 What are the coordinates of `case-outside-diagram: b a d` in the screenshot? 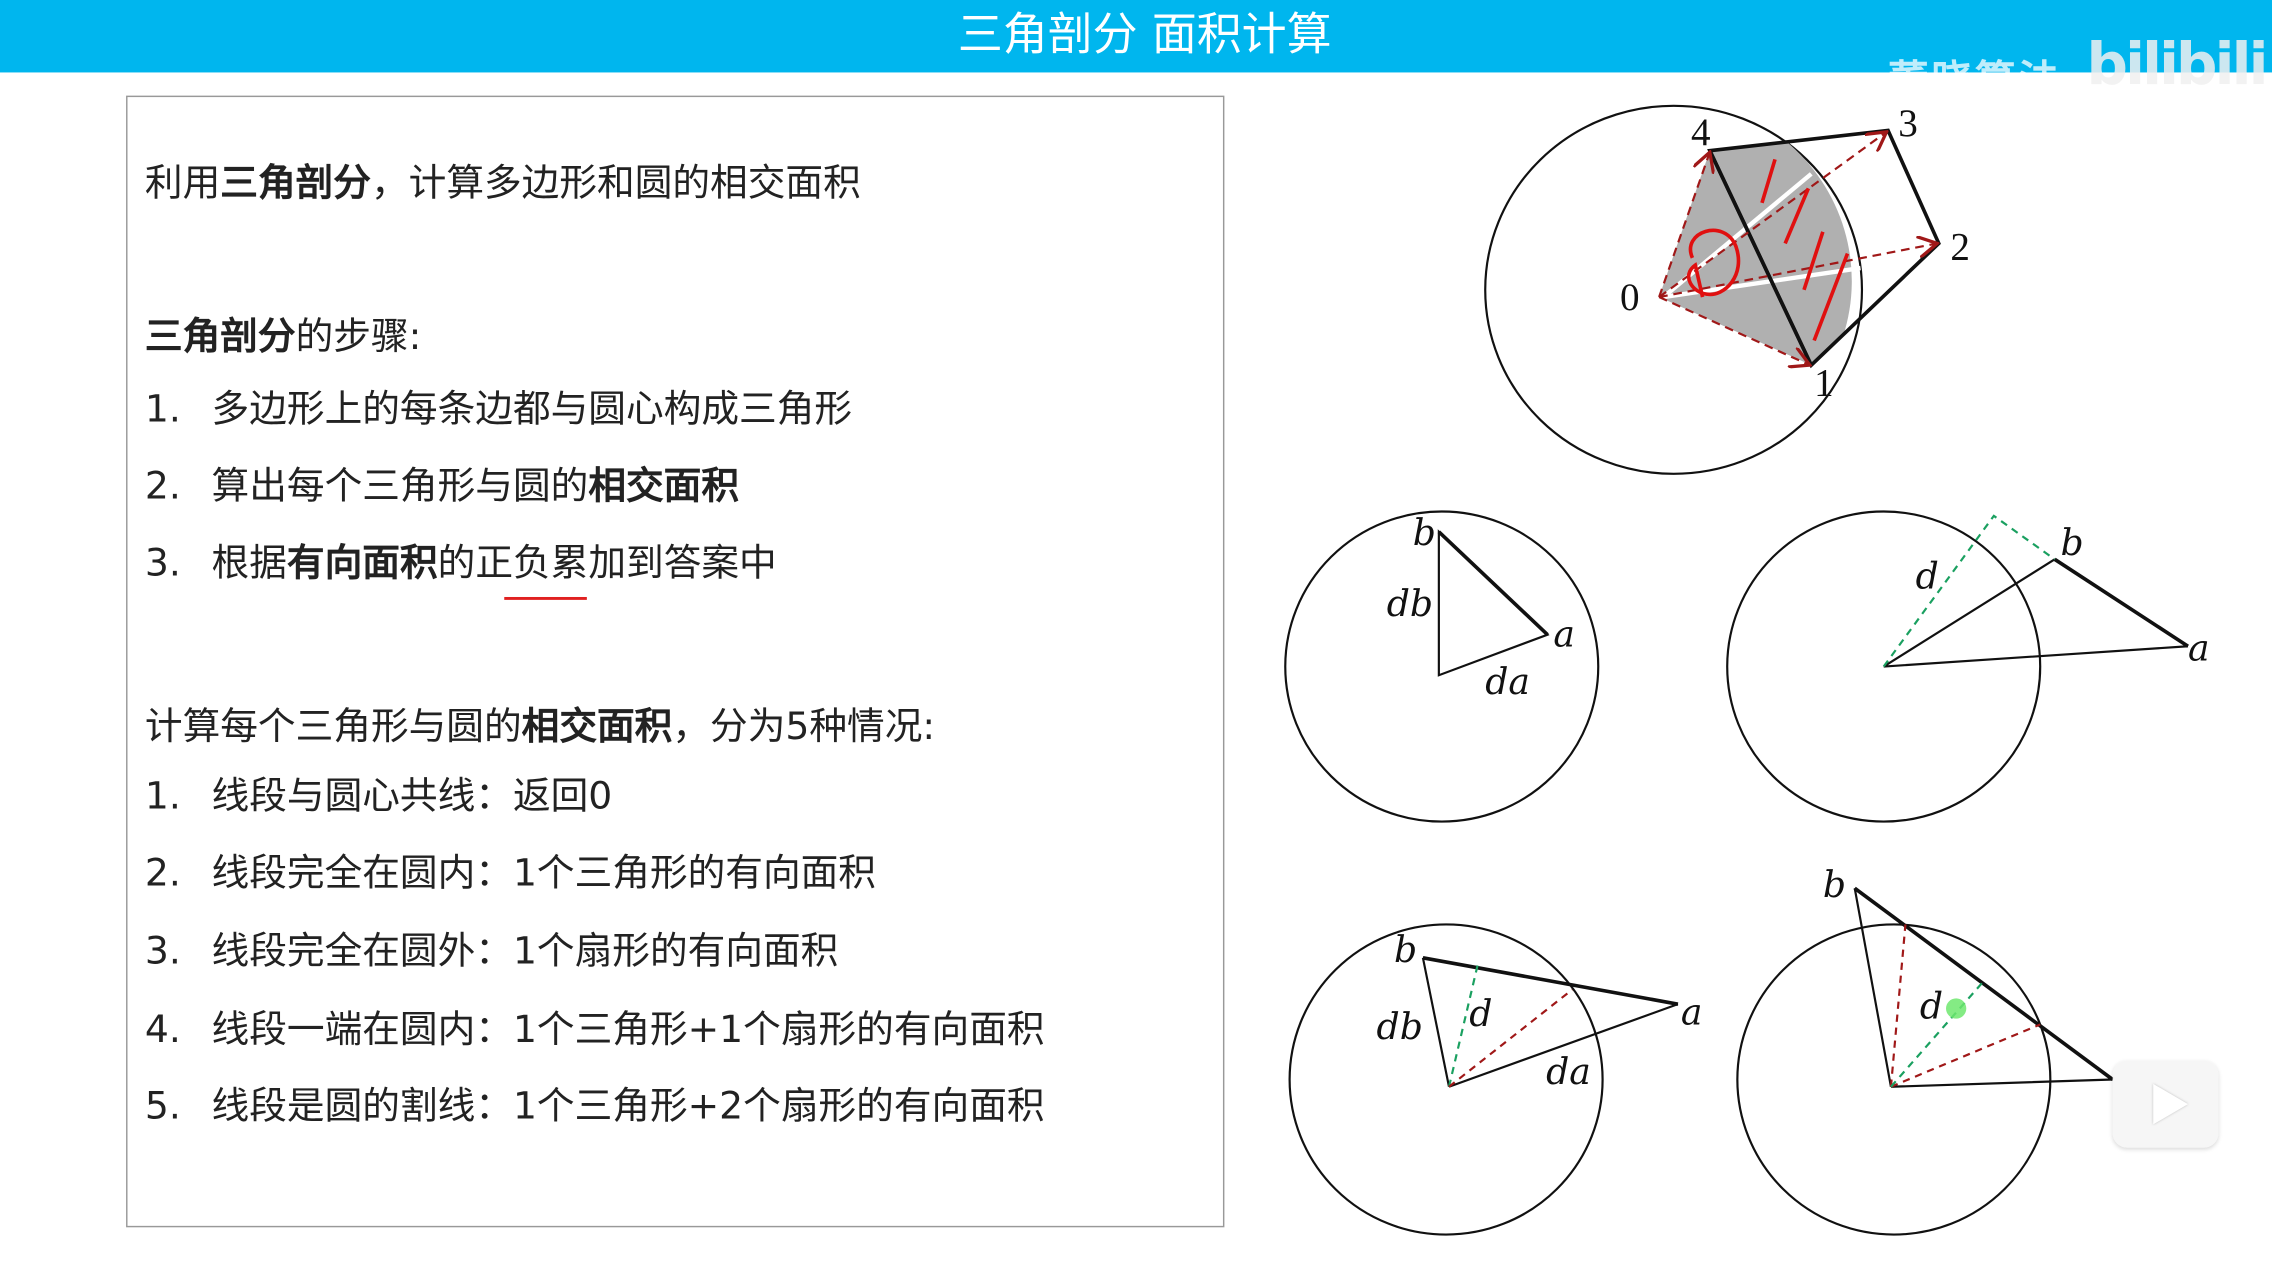 It's located at (1968, 666).